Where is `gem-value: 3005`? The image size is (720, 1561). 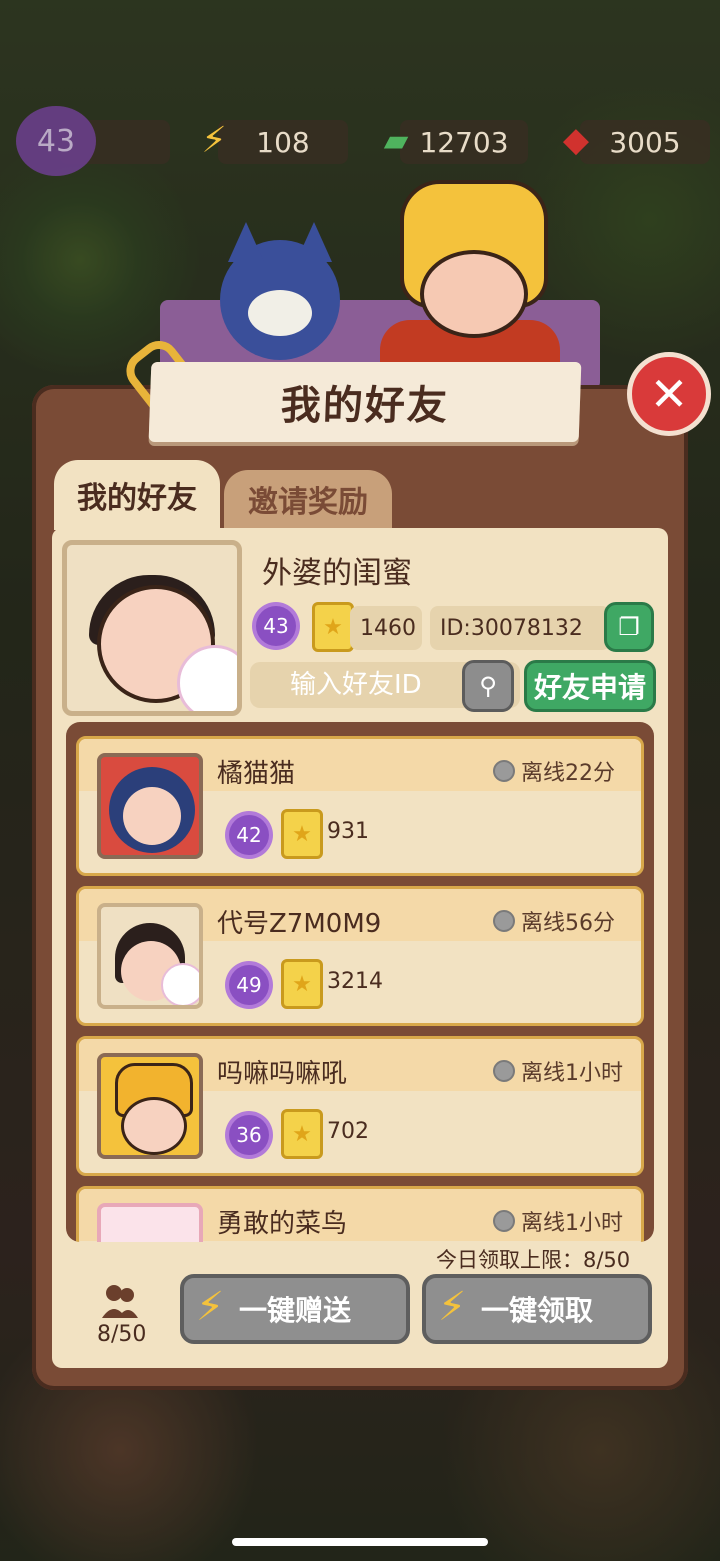
gem-value: 3005 is located at coordinates (645, 142).